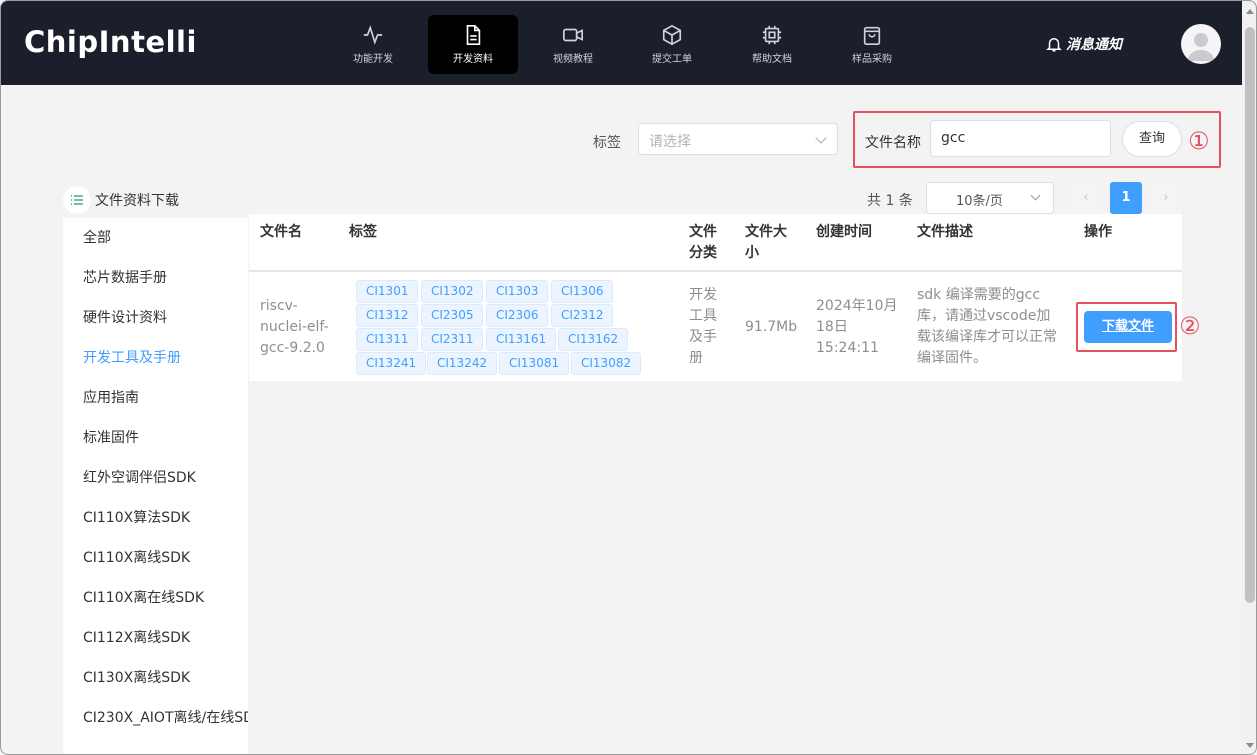 The width and height of the screenshot is (1257, 755). Describe the element at coordinates (738, 139) in the screenshot. I see `tag-select: 请选择` at that location.